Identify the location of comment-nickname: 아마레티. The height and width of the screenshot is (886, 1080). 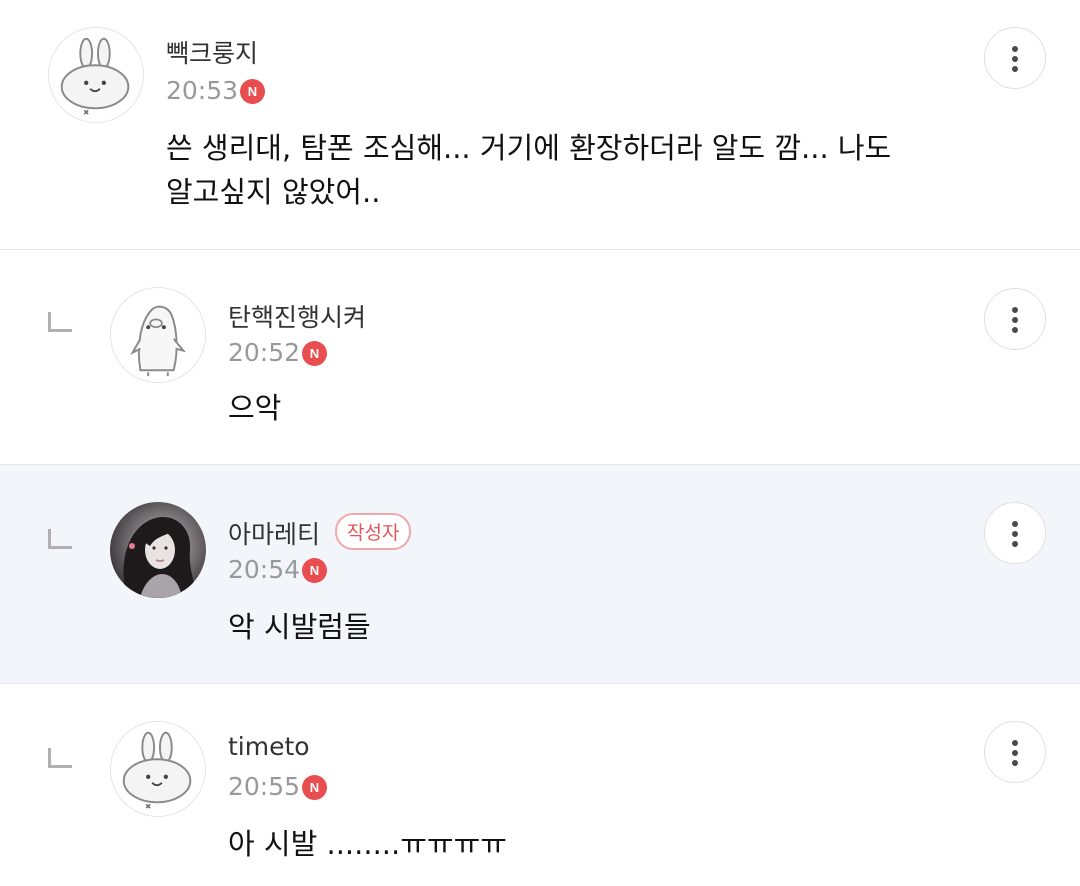
(274, 533).